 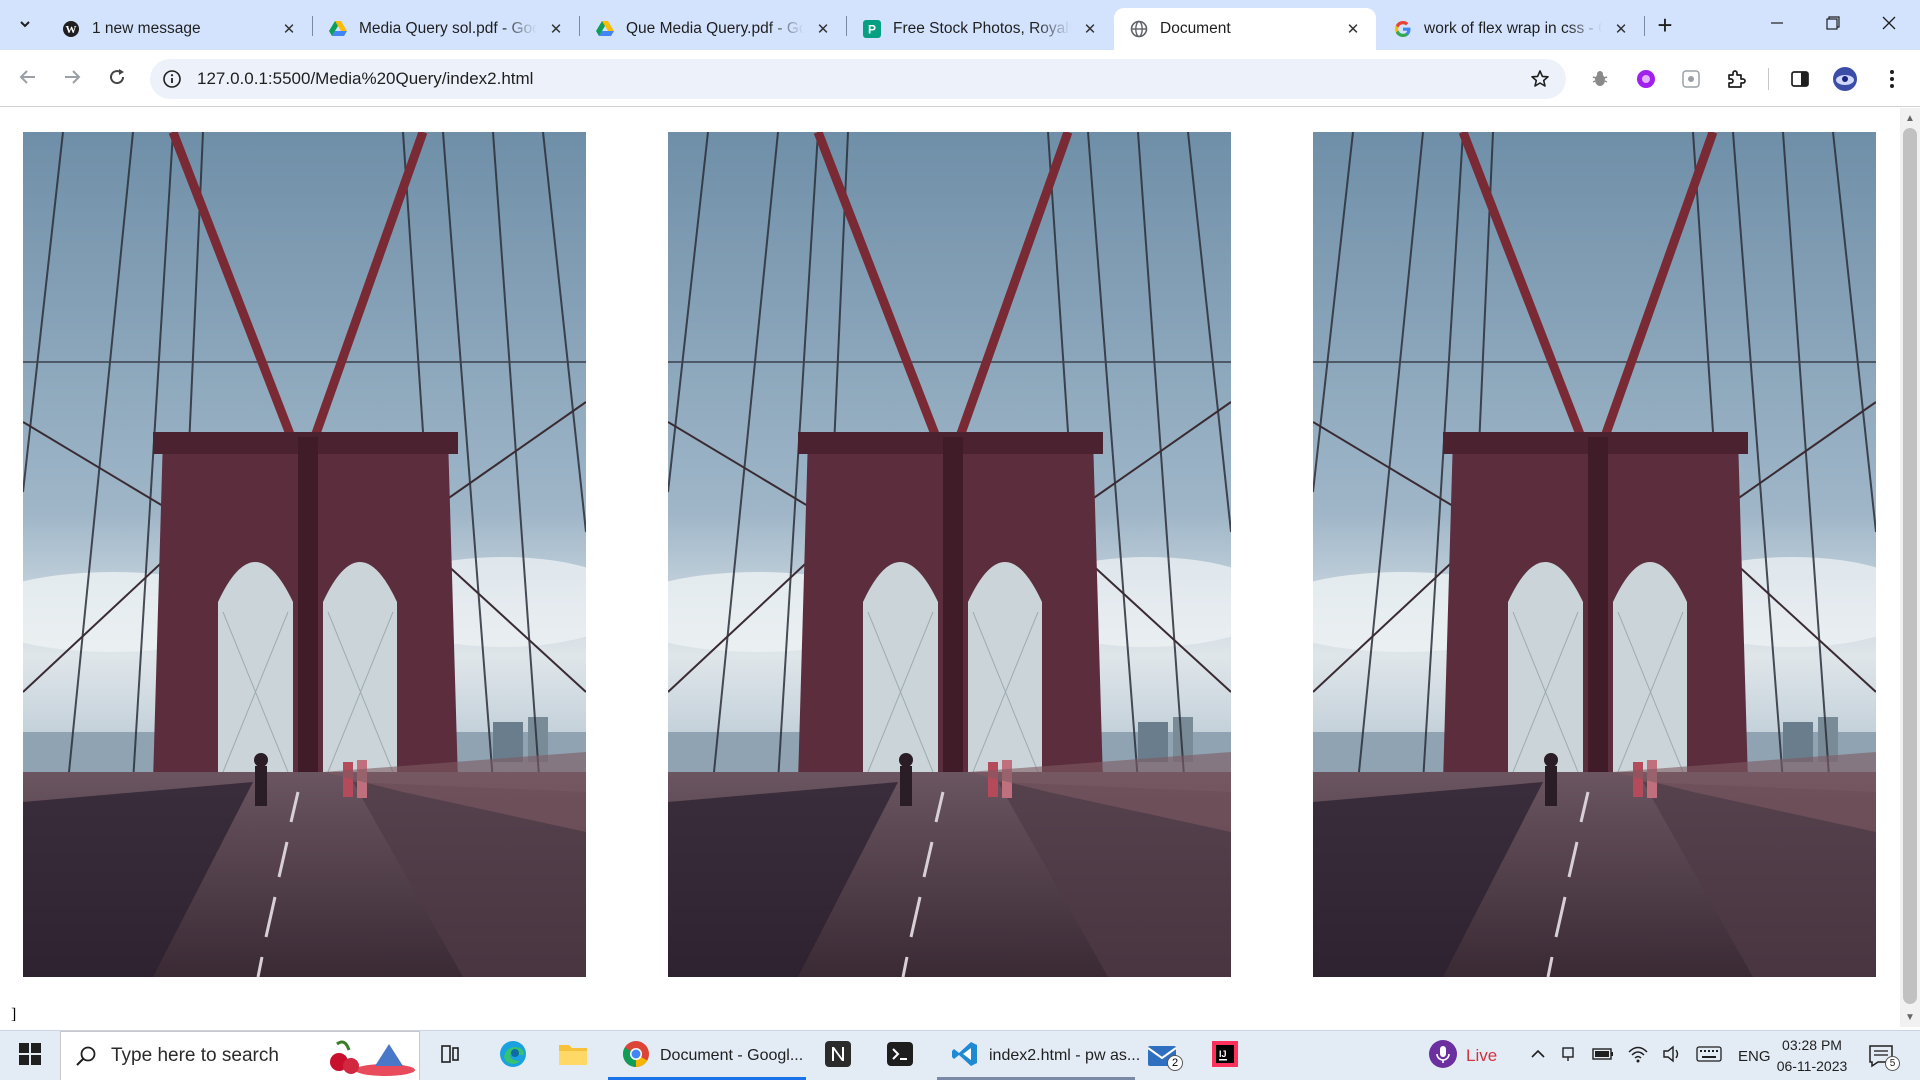 I want to click on clock-time: 03:28 PM, so click(x=1812, y=1045).